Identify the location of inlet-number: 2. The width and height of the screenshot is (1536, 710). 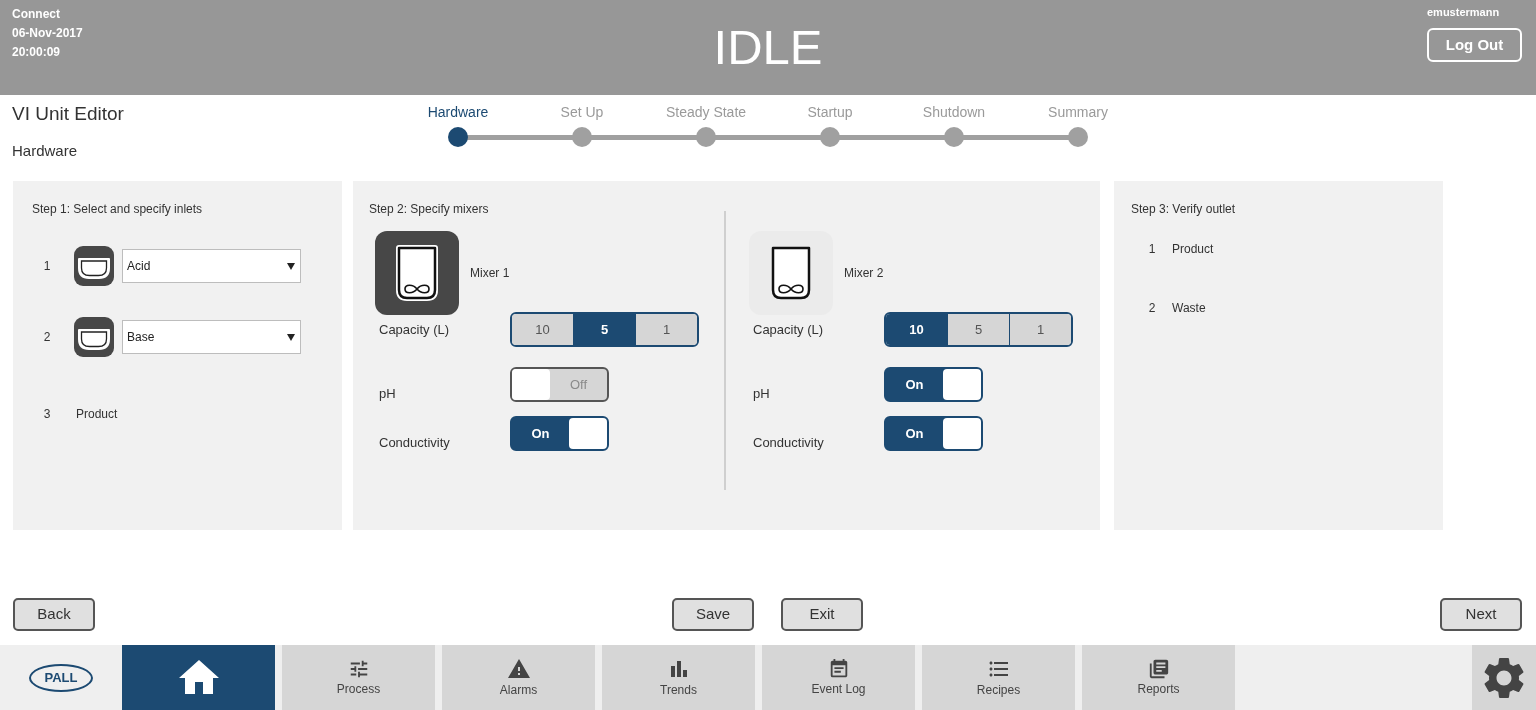
(47, 337).